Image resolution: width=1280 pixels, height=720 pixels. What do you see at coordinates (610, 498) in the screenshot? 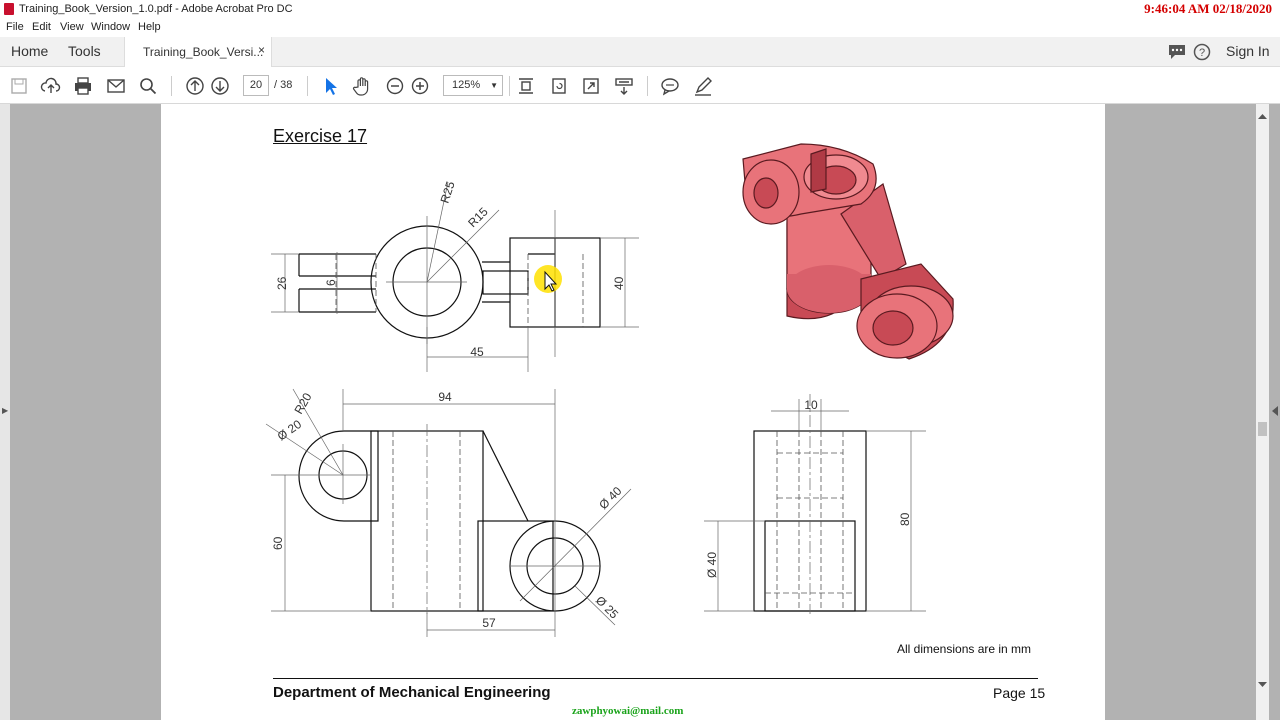
I see `dim-dia40: Ø 40` at bounding box center [610, 498].